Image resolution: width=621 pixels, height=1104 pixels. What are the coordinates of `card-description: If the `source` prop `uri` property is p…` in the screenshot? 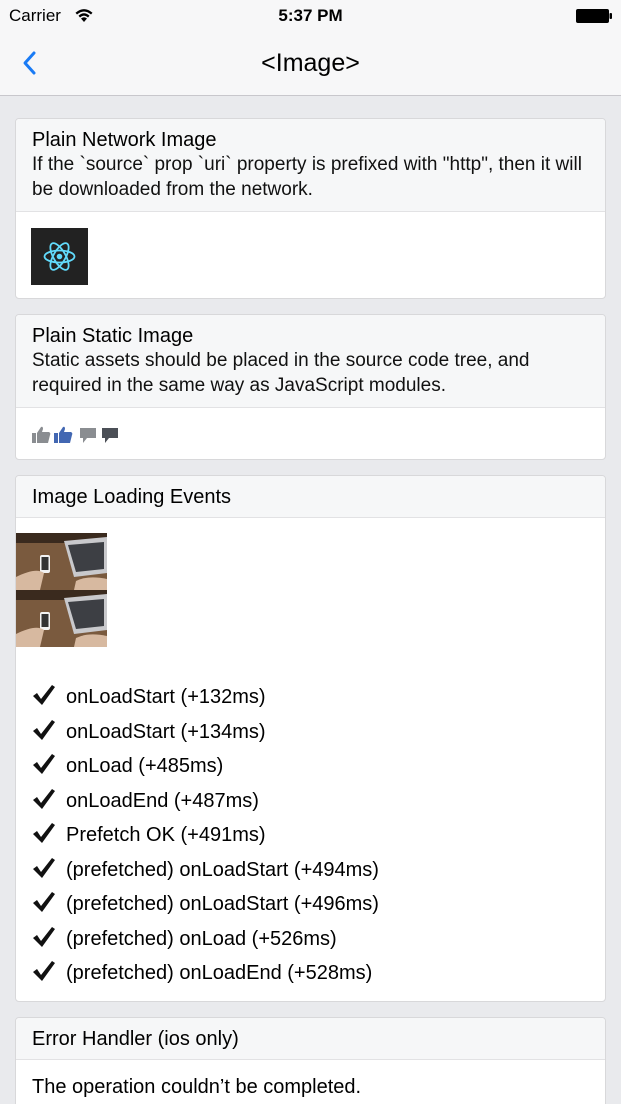 It's located at (307, 177).